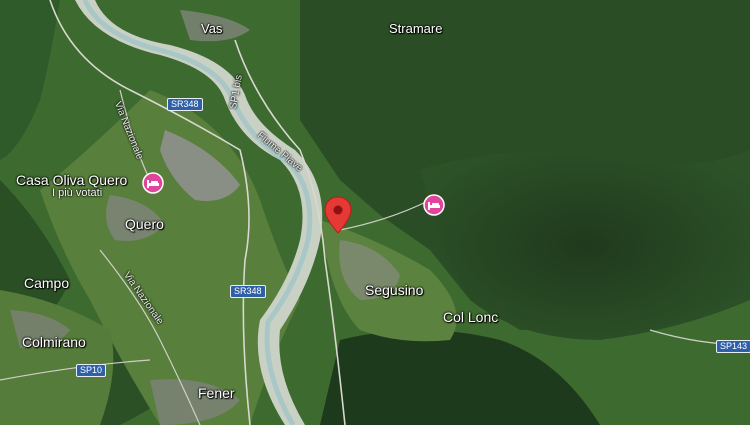 This screenshot has width=750, height=425. Describe the element at coordinates (91, 370) in the screenshot. I see `road-shield-sp10: SP10` at that location.